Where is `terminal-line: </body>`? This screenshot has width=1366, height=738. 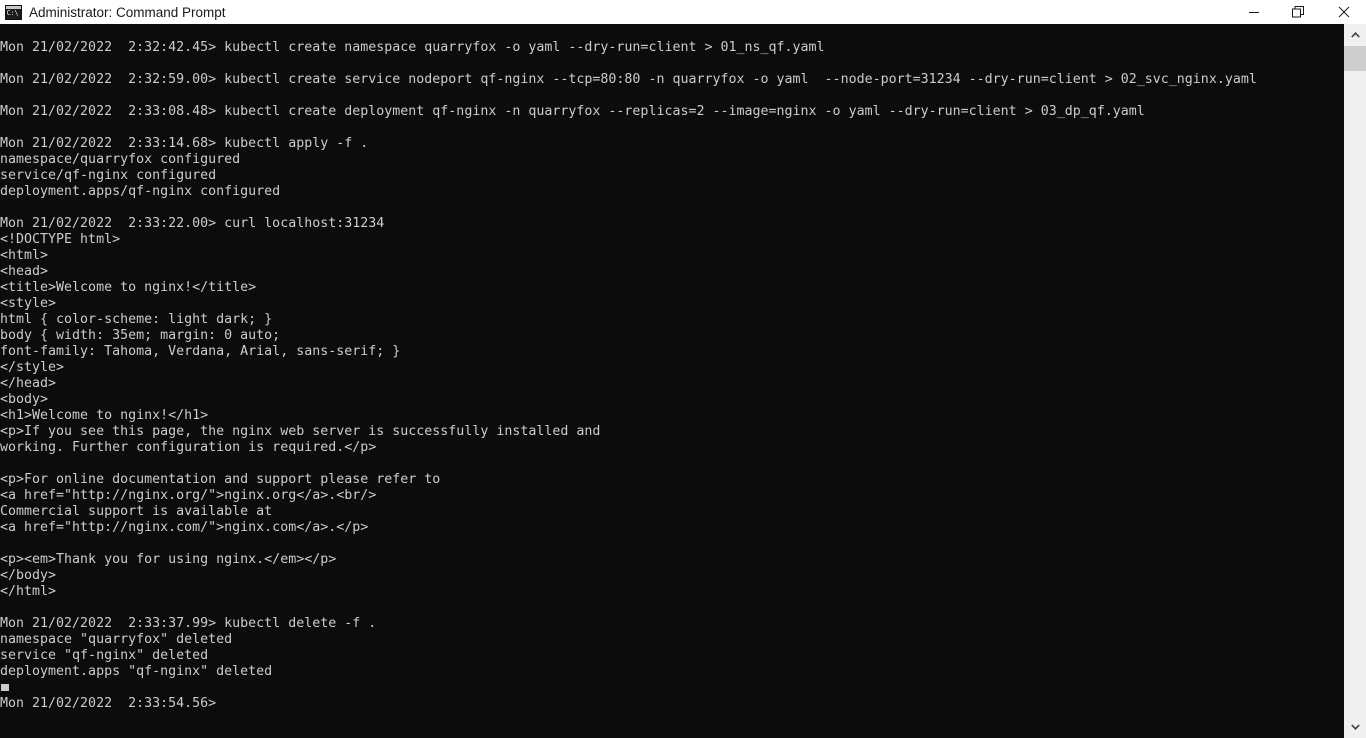
terminal-line: </body> is located at coordinates (28, 575).